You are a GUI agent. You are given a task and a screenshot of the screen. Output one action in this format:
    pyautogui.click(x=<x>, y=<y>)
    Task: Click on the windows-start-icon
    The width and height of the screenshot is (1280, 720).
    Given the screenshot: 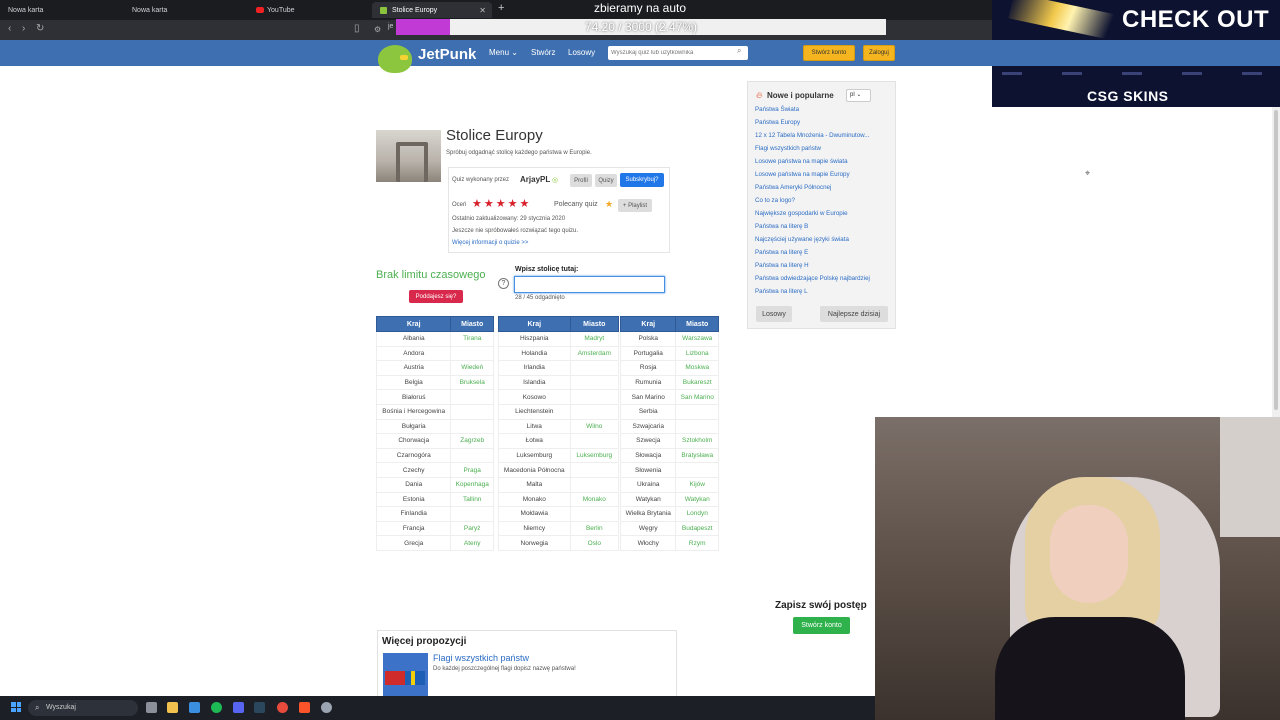 What is the action you would take?
    pyautogui.click(x=16, y=707)
    